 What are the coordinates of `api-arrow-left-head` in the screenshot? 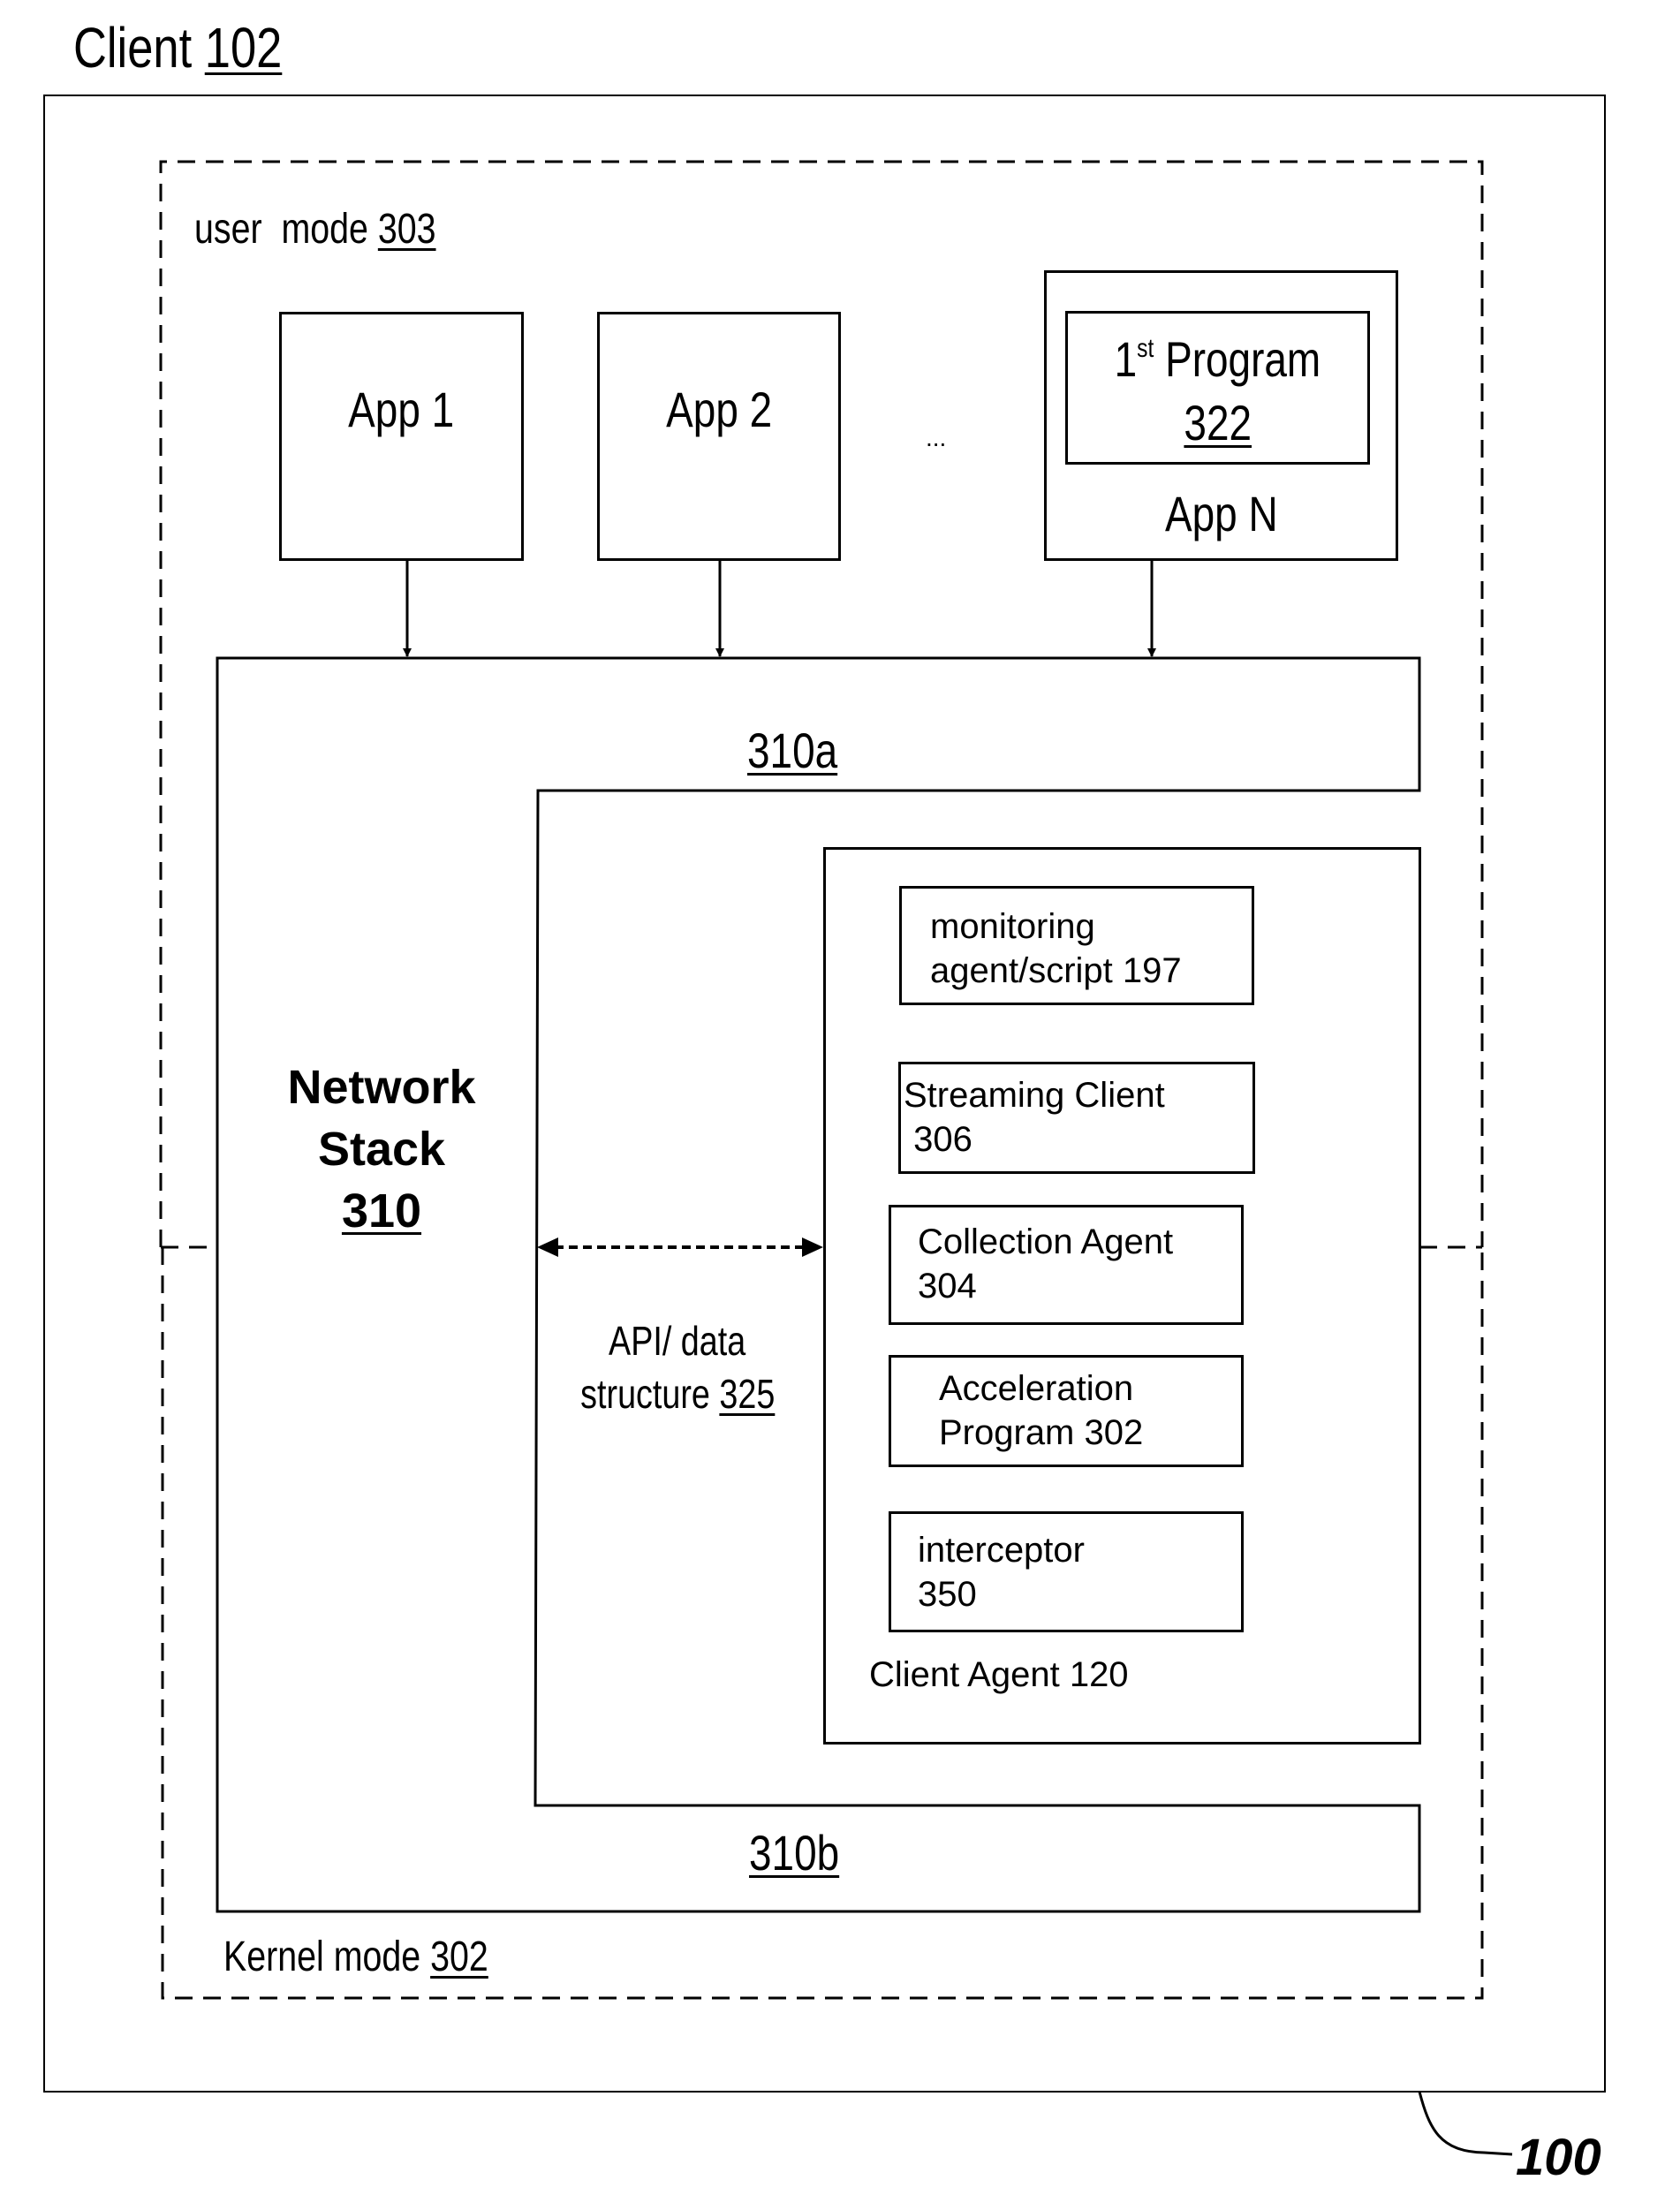 It's located at (547, 1247).